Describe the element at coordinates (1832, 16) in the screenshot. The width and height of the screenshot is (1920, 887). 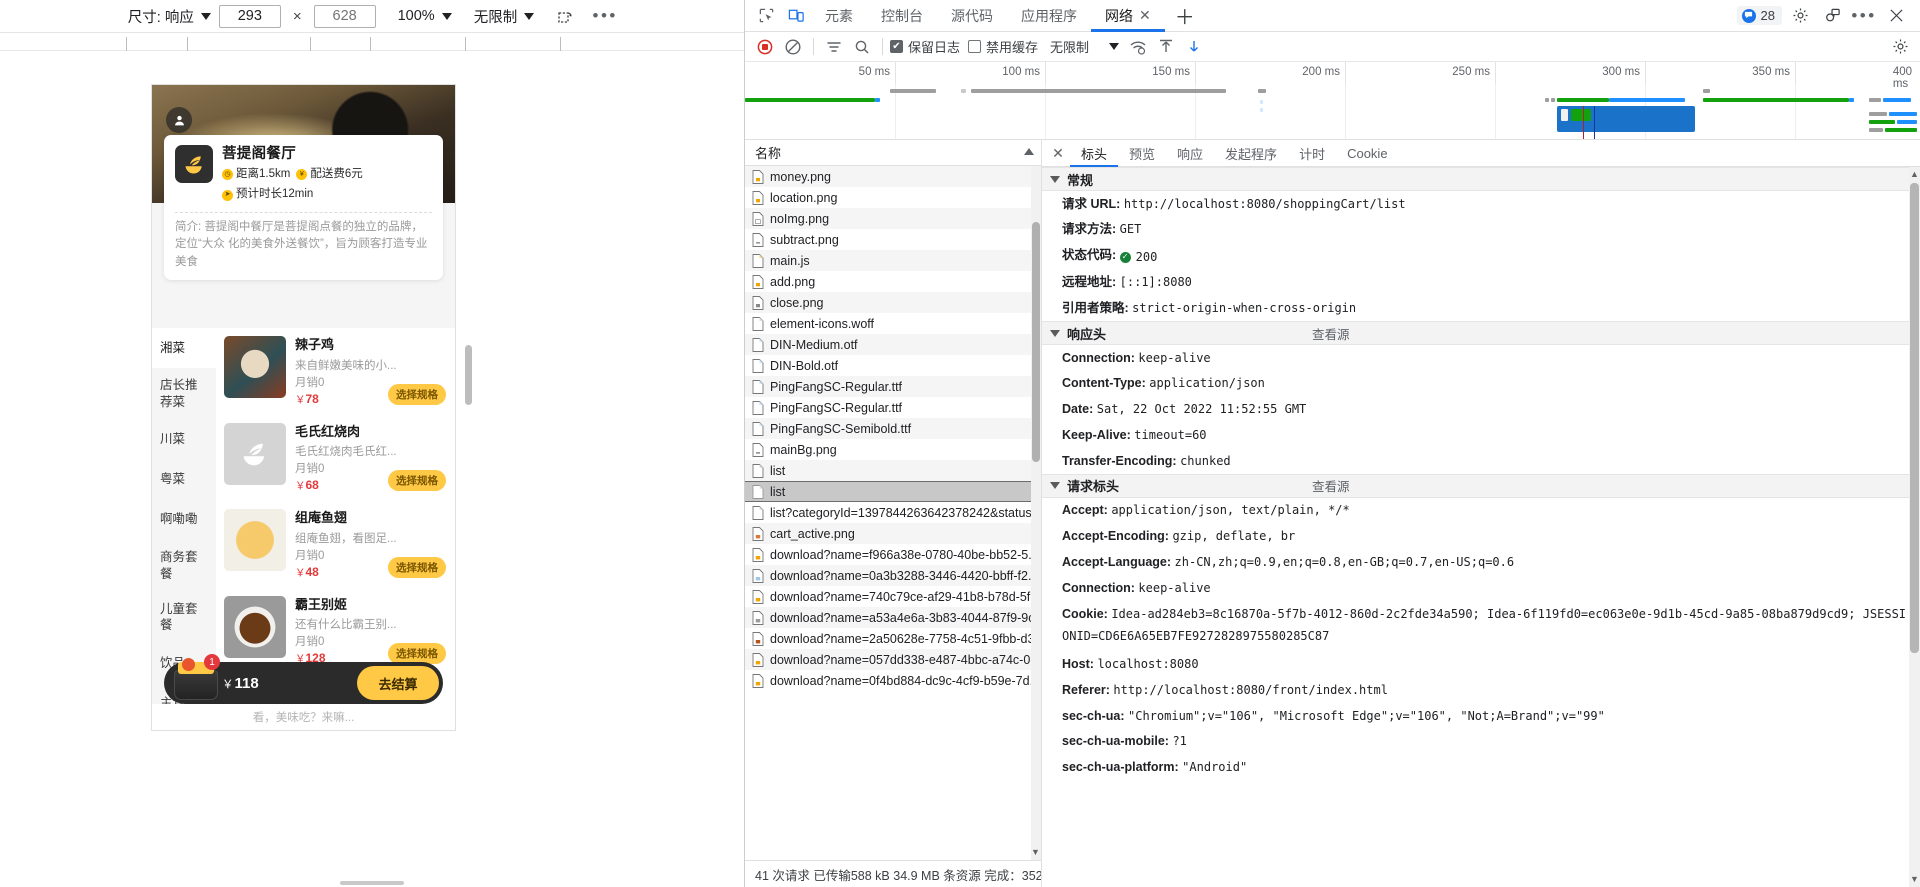
I see `customize-icon` at that location.